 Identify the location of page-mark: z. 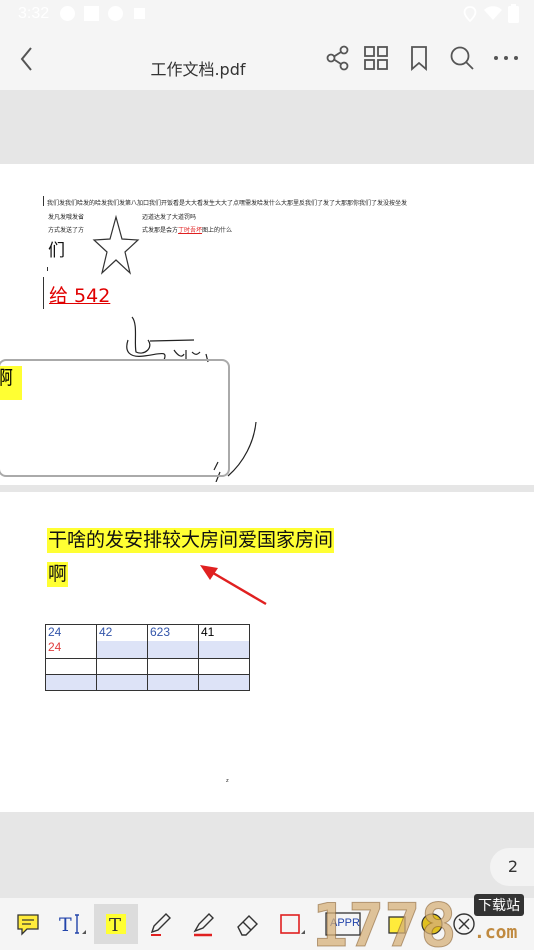
(227, 781).